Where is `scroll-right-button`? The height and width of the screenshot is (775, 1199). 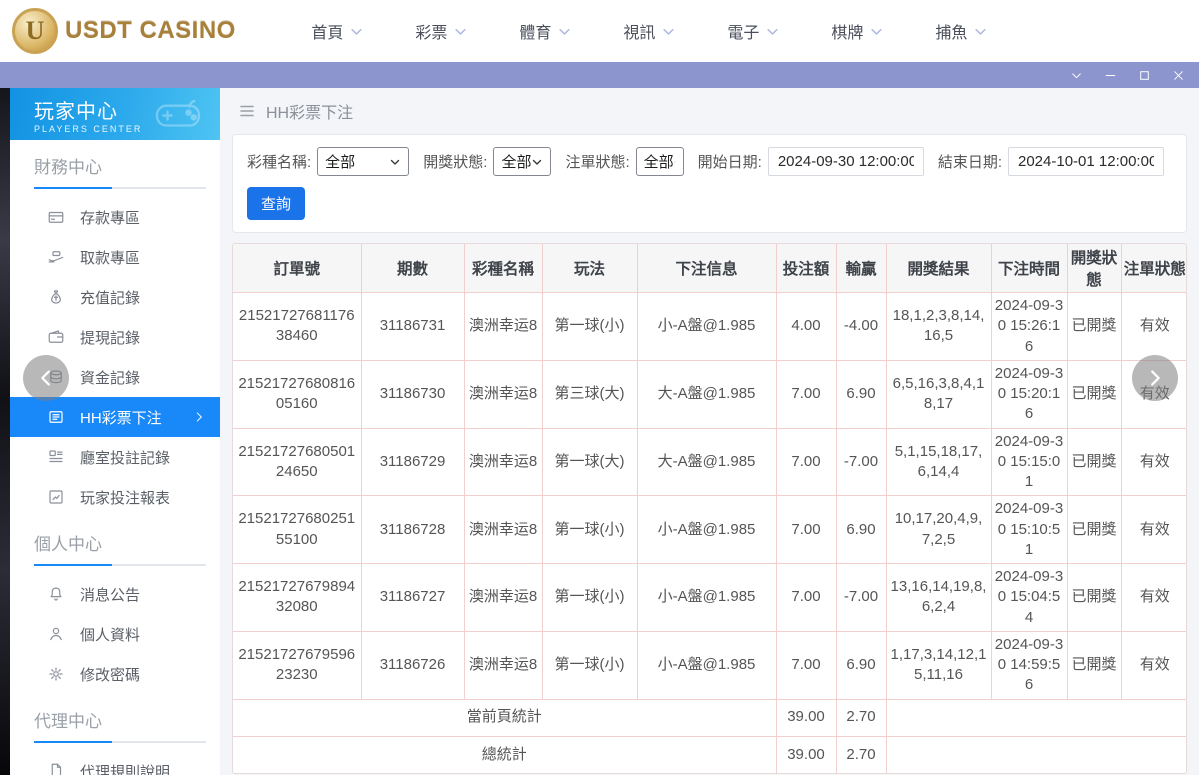 scroll-right-button is located at coordinates (1155, 378).